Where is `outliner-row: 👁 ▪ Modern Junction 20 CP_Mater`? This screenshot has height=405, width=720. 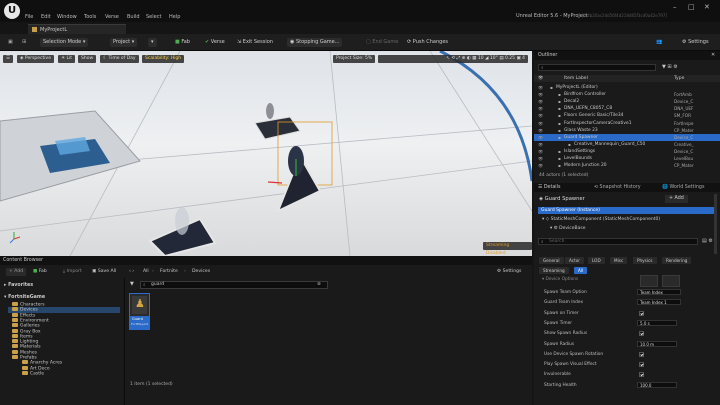 outliner-row: 👁 ▪ Modern Junction 20 CP_Mater is located at coordinates (627, 165).